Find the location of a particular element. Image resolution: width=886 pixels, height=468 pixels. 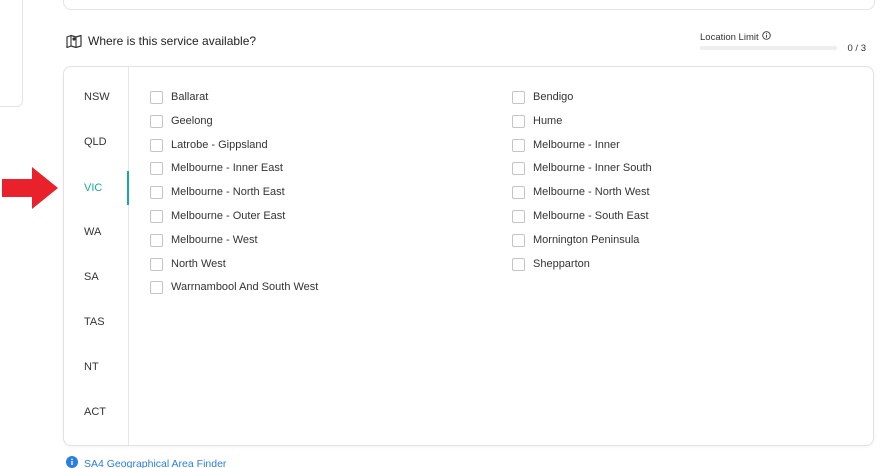

region-label: Melbourne - Inner East is located at coordinates (227, 168).